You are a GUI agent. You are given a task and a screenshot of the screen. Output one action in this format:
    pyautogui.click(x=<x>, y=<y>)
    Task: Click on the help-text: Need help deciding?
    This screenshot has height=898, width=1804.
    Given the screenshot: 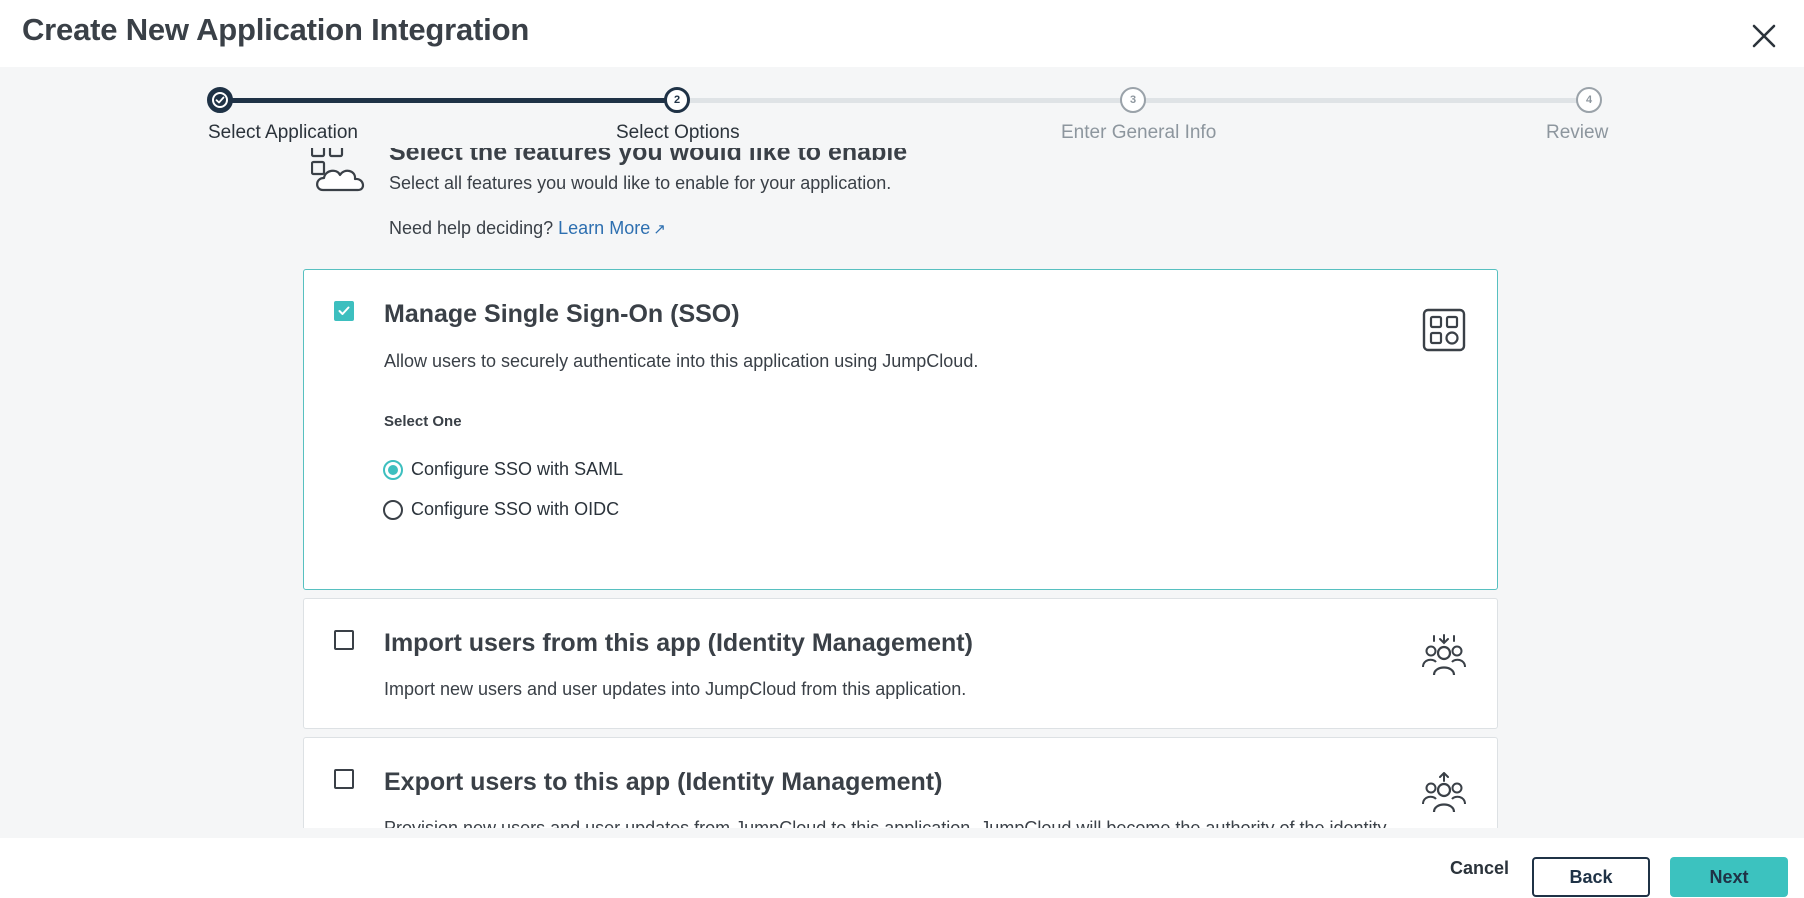 What is the action you would take?
    pyautogui.click(x=471, y=228)
    